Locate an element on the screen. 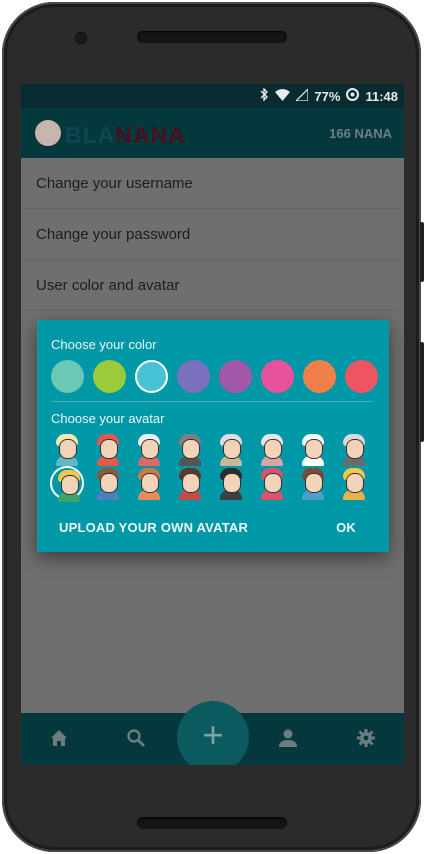  credits-balance: 166 NANA is located at coordinates (360, 133).